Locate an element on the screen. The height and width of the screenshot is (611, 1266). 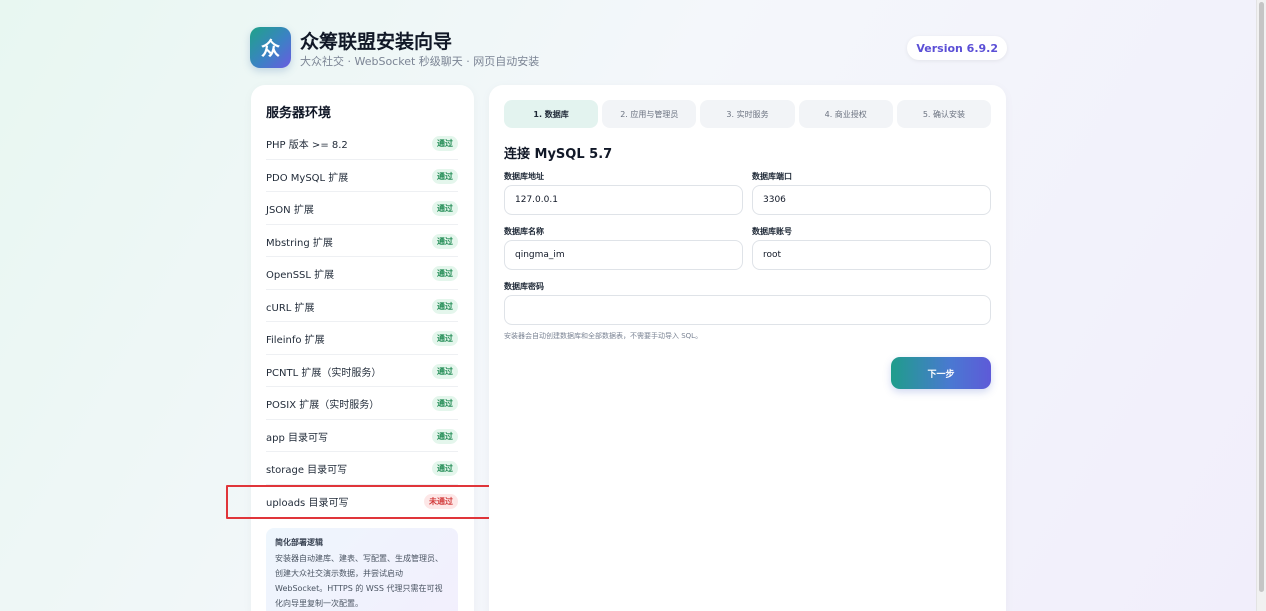
check-item-fileinfo: Fileinfo 扩展 通过 is located at coordinates (362, 338).